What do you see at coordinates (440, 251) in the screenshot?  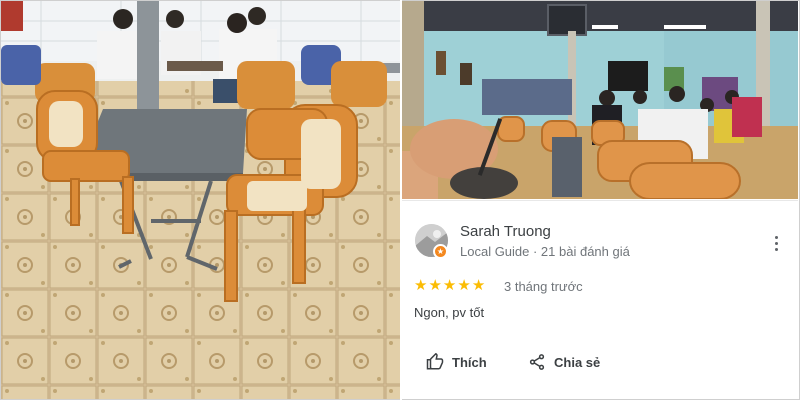 I see `local-guide-badge-icon: ★` at bounding box center [440, 251].